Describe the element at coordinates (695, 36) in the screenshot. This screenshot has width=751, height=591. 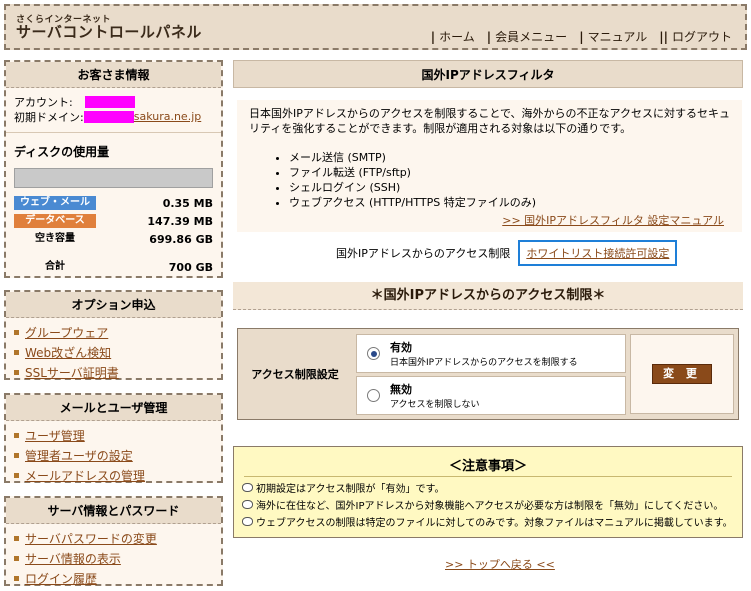
I see `nav-logout: || ログアウト` at that location.